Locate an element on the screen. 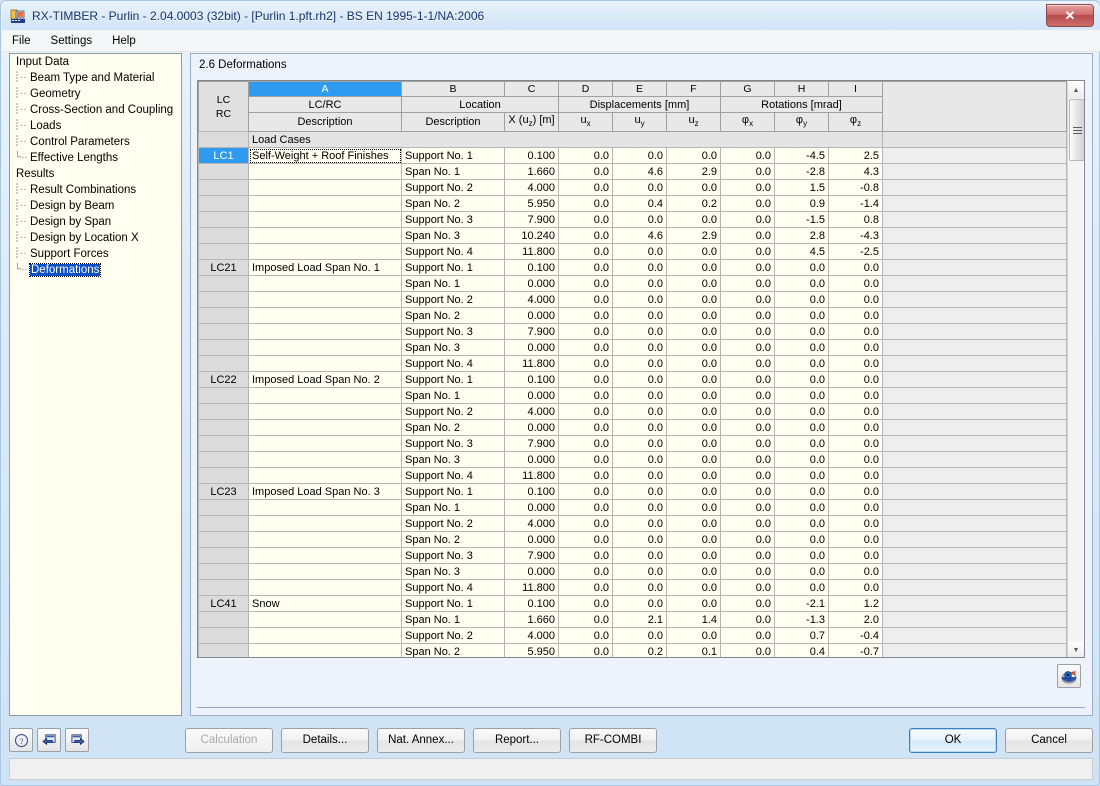 This screenshot has width=1100, height=786. row-uy: 0.4 is located at coordinates (639, 204).